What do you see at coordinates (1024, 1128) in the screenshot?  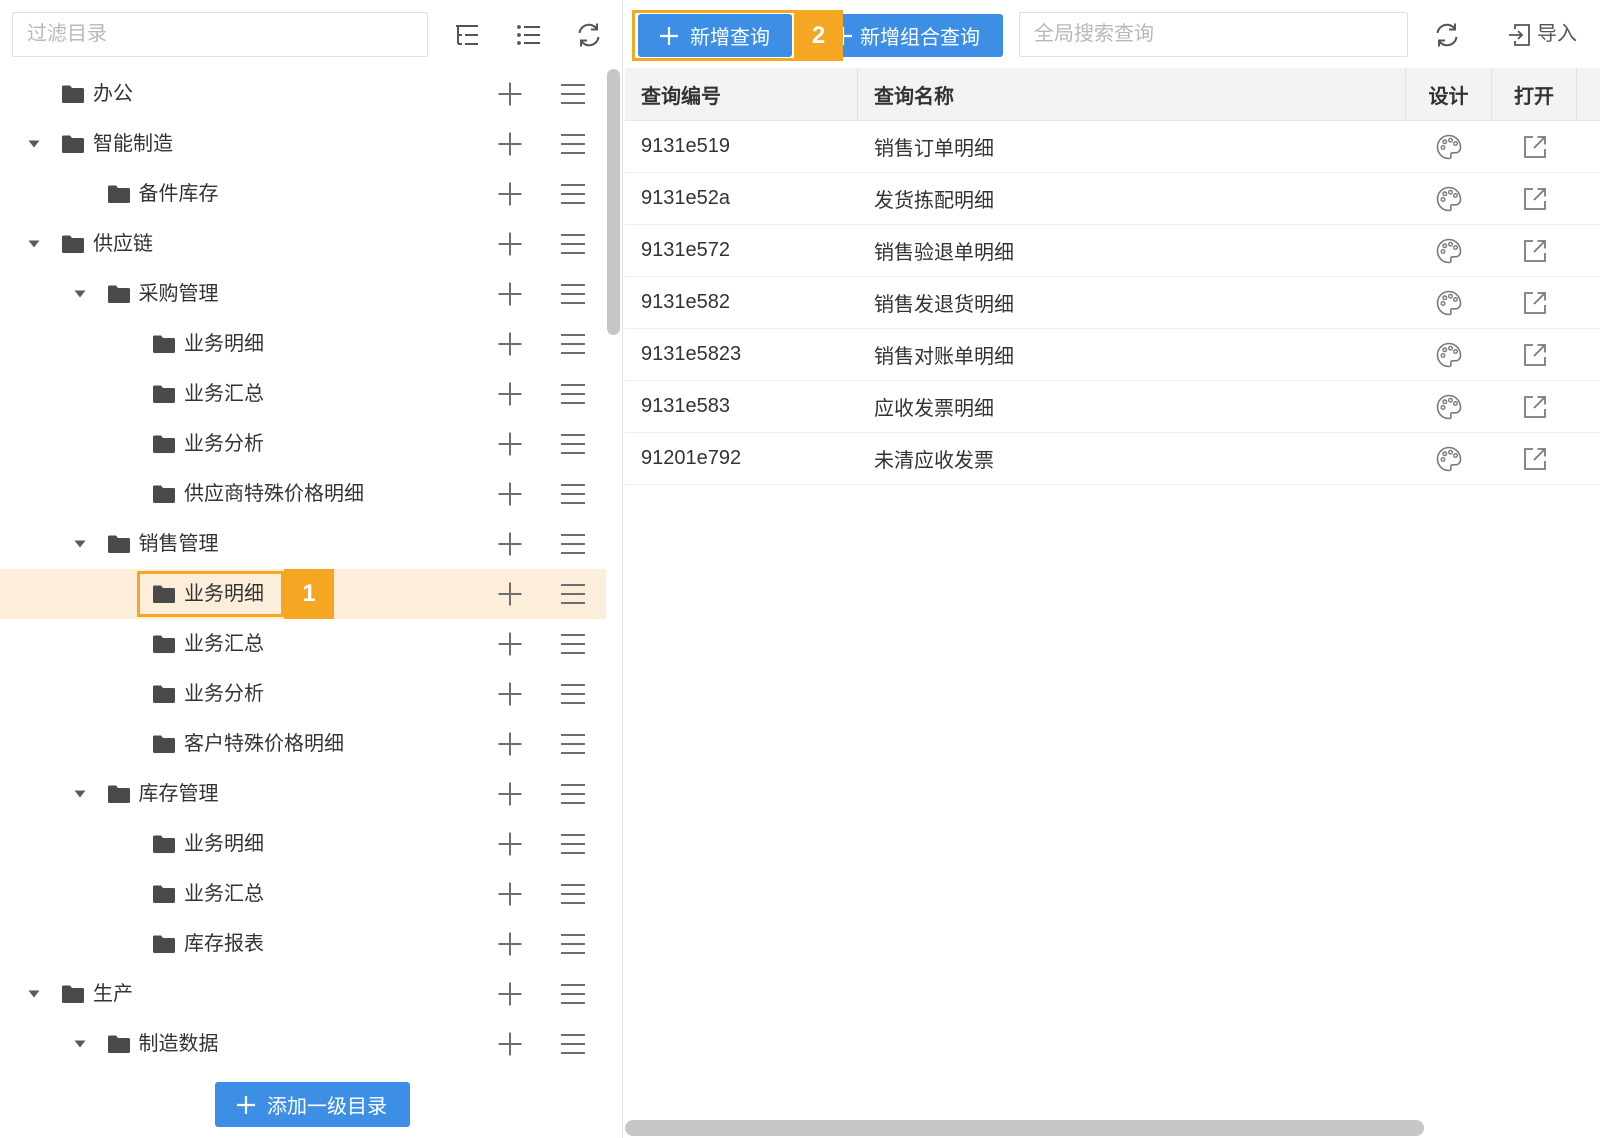 I see `table-horizontal-scrollbar-thumb` at bounding box center [1024, 1128].